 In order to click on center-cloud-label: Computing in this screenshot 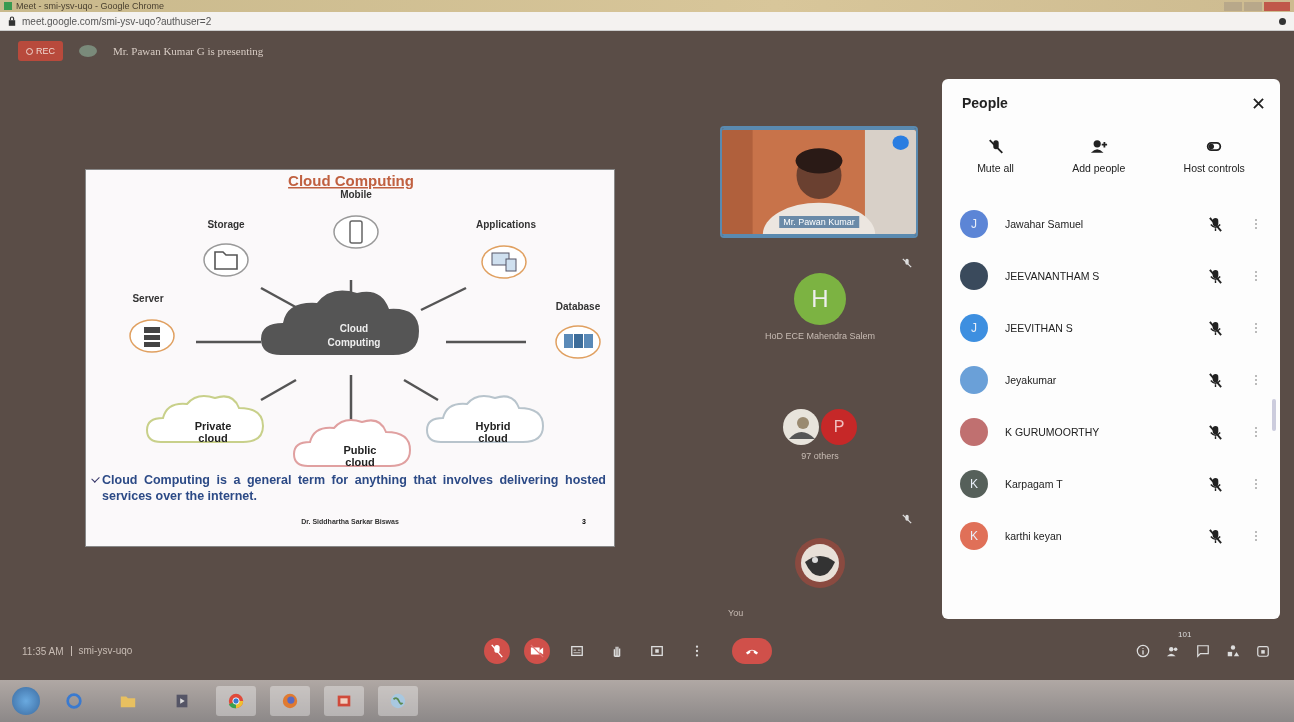, I will do `click(354, 342)`.